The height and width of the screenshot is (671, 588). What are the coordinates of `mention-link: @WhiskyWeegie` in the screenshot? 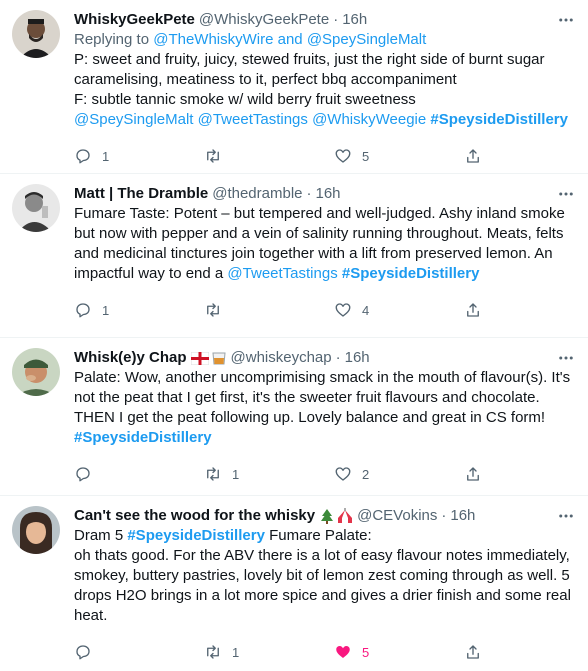 It's located at (369, 119).